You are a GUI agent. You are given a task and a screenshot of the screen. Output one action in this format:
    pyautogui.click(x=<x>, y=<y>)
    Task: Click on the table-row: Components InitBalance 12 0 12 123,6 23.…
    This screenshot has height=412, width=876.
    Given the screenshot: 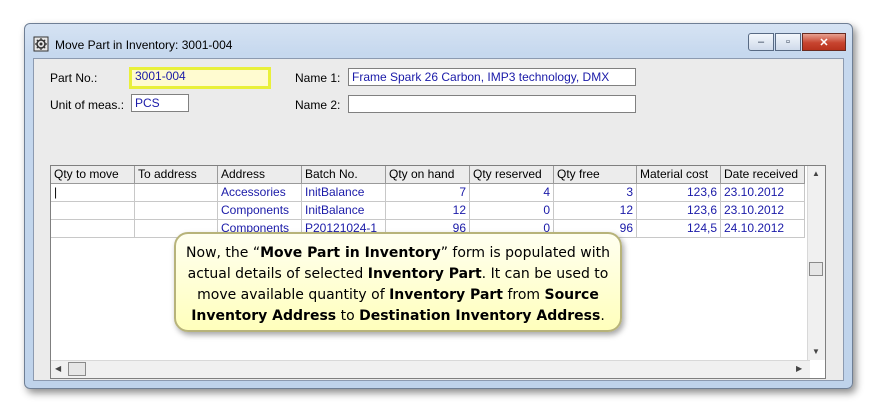 What is the action you would take?
    pyautogui.click(x=428, y=211)
    